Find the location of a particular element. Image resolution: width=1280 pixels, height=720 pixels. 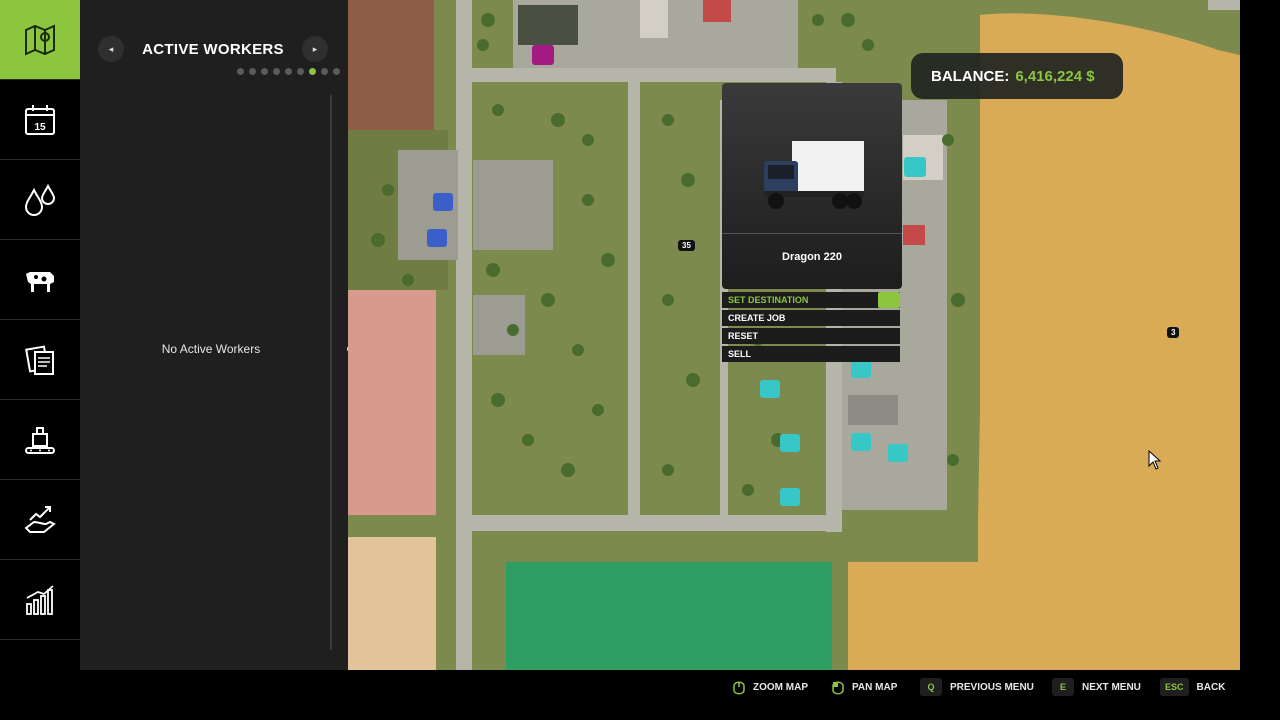

reset-button: RESET is located at coordinates (811, 336).